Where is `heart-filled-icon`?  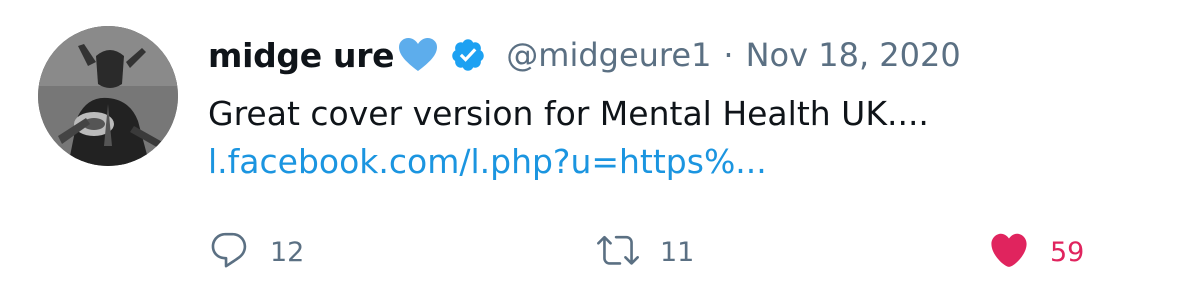
heart-filled-icon is located at coordinates (1009, 252).